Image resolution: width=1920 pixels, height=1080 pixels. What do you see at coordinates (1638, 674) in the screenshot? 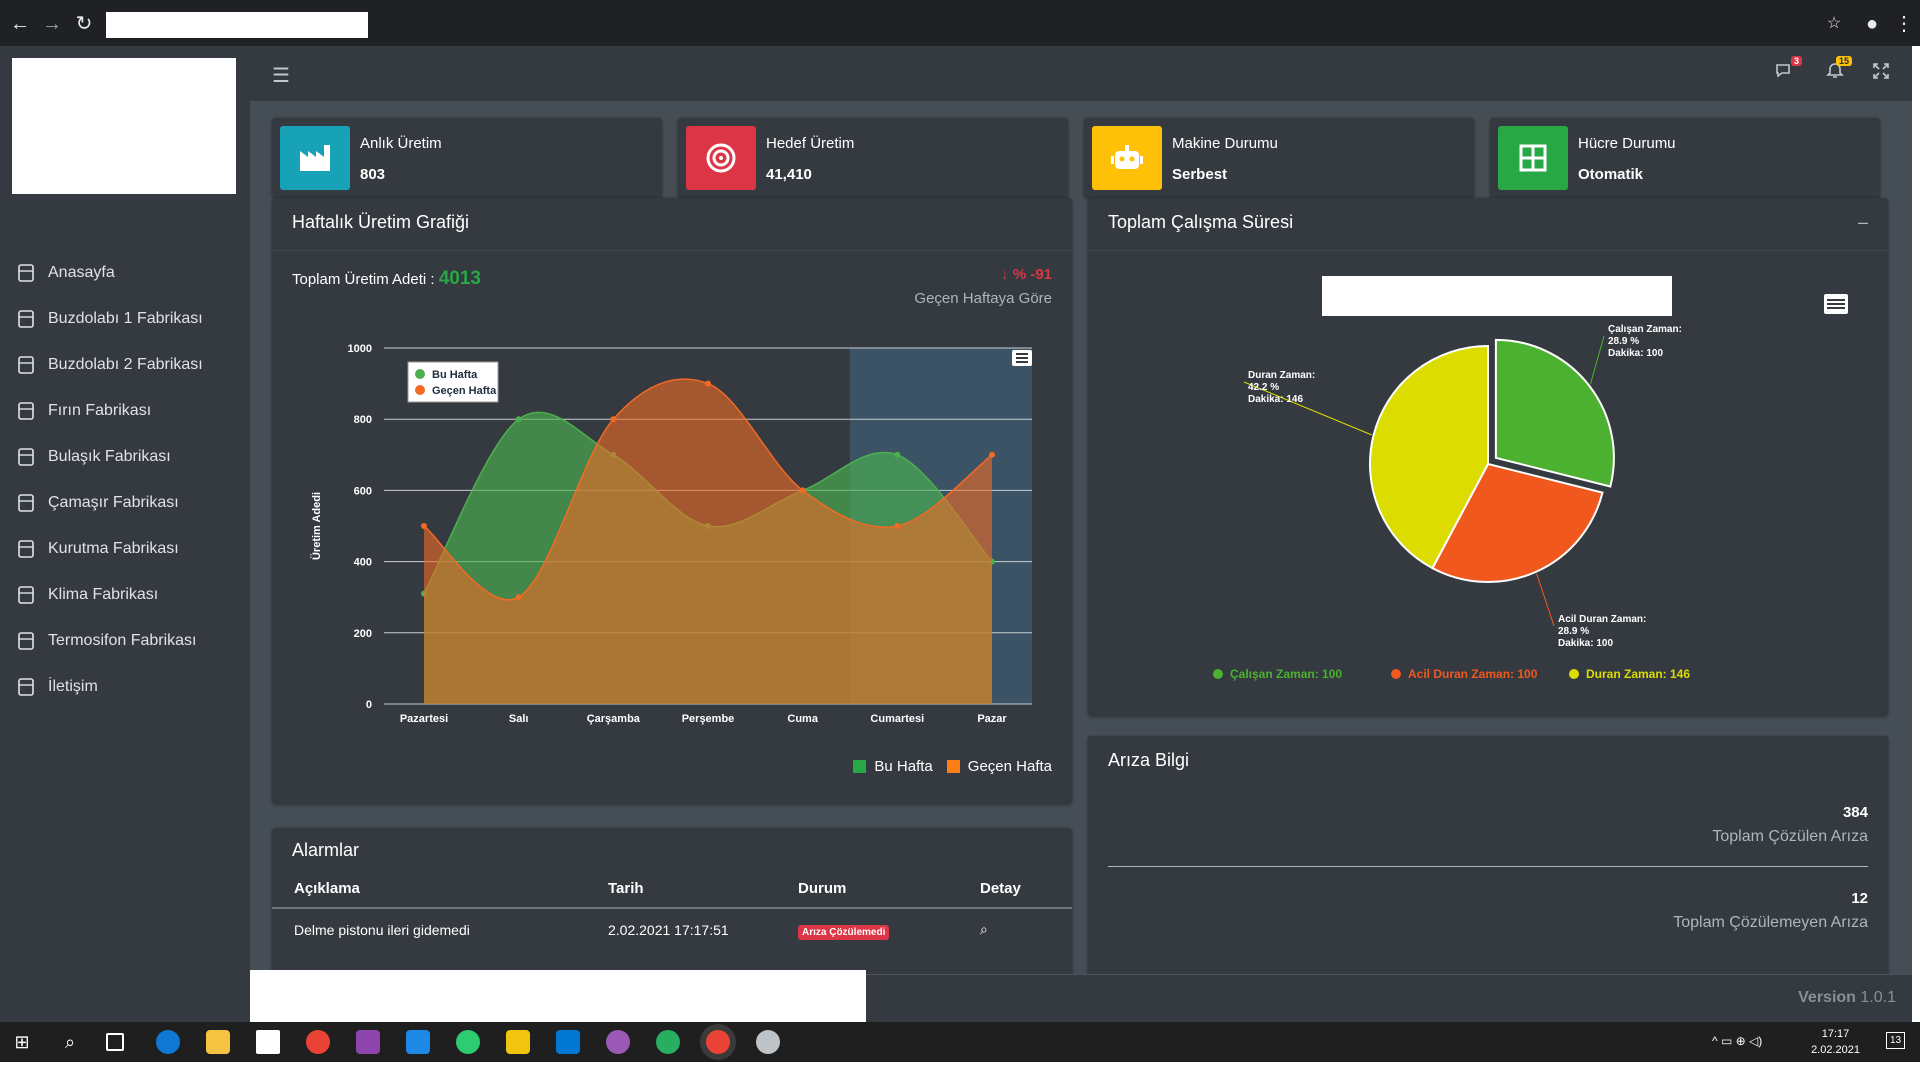
I see `pie-legend-label: Duran Zaman: 146` at bounding box center [1638, 674].